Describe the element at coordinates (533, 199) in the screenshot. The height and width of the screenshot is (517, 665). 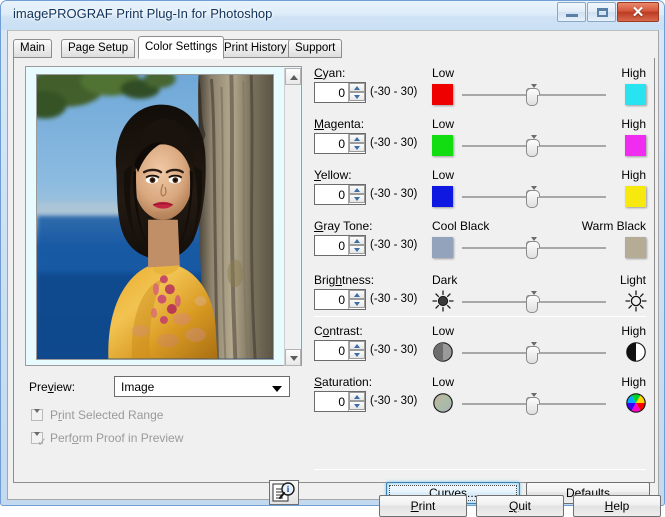
I see `slider-thumb-yellow` at that location.